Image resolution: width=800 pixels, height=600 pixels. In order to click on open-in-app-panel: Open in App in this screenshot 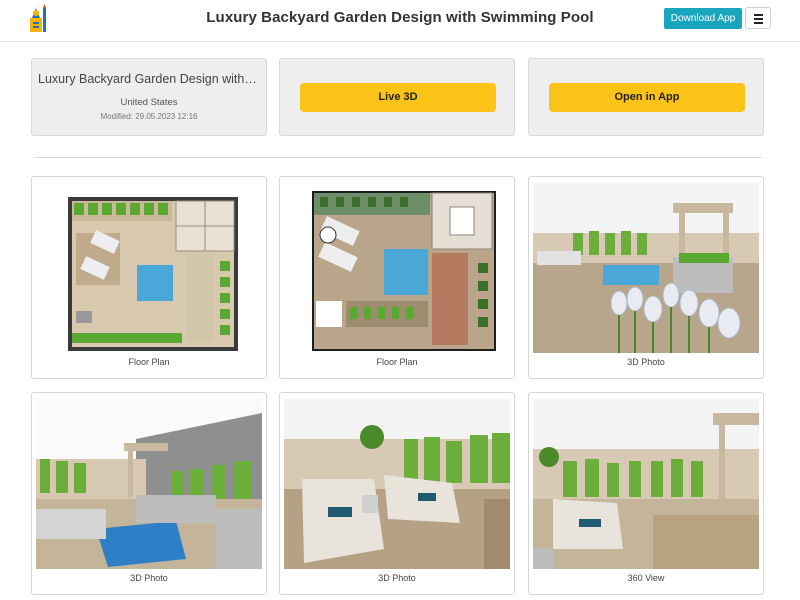, I will do `click(646, 97)`.